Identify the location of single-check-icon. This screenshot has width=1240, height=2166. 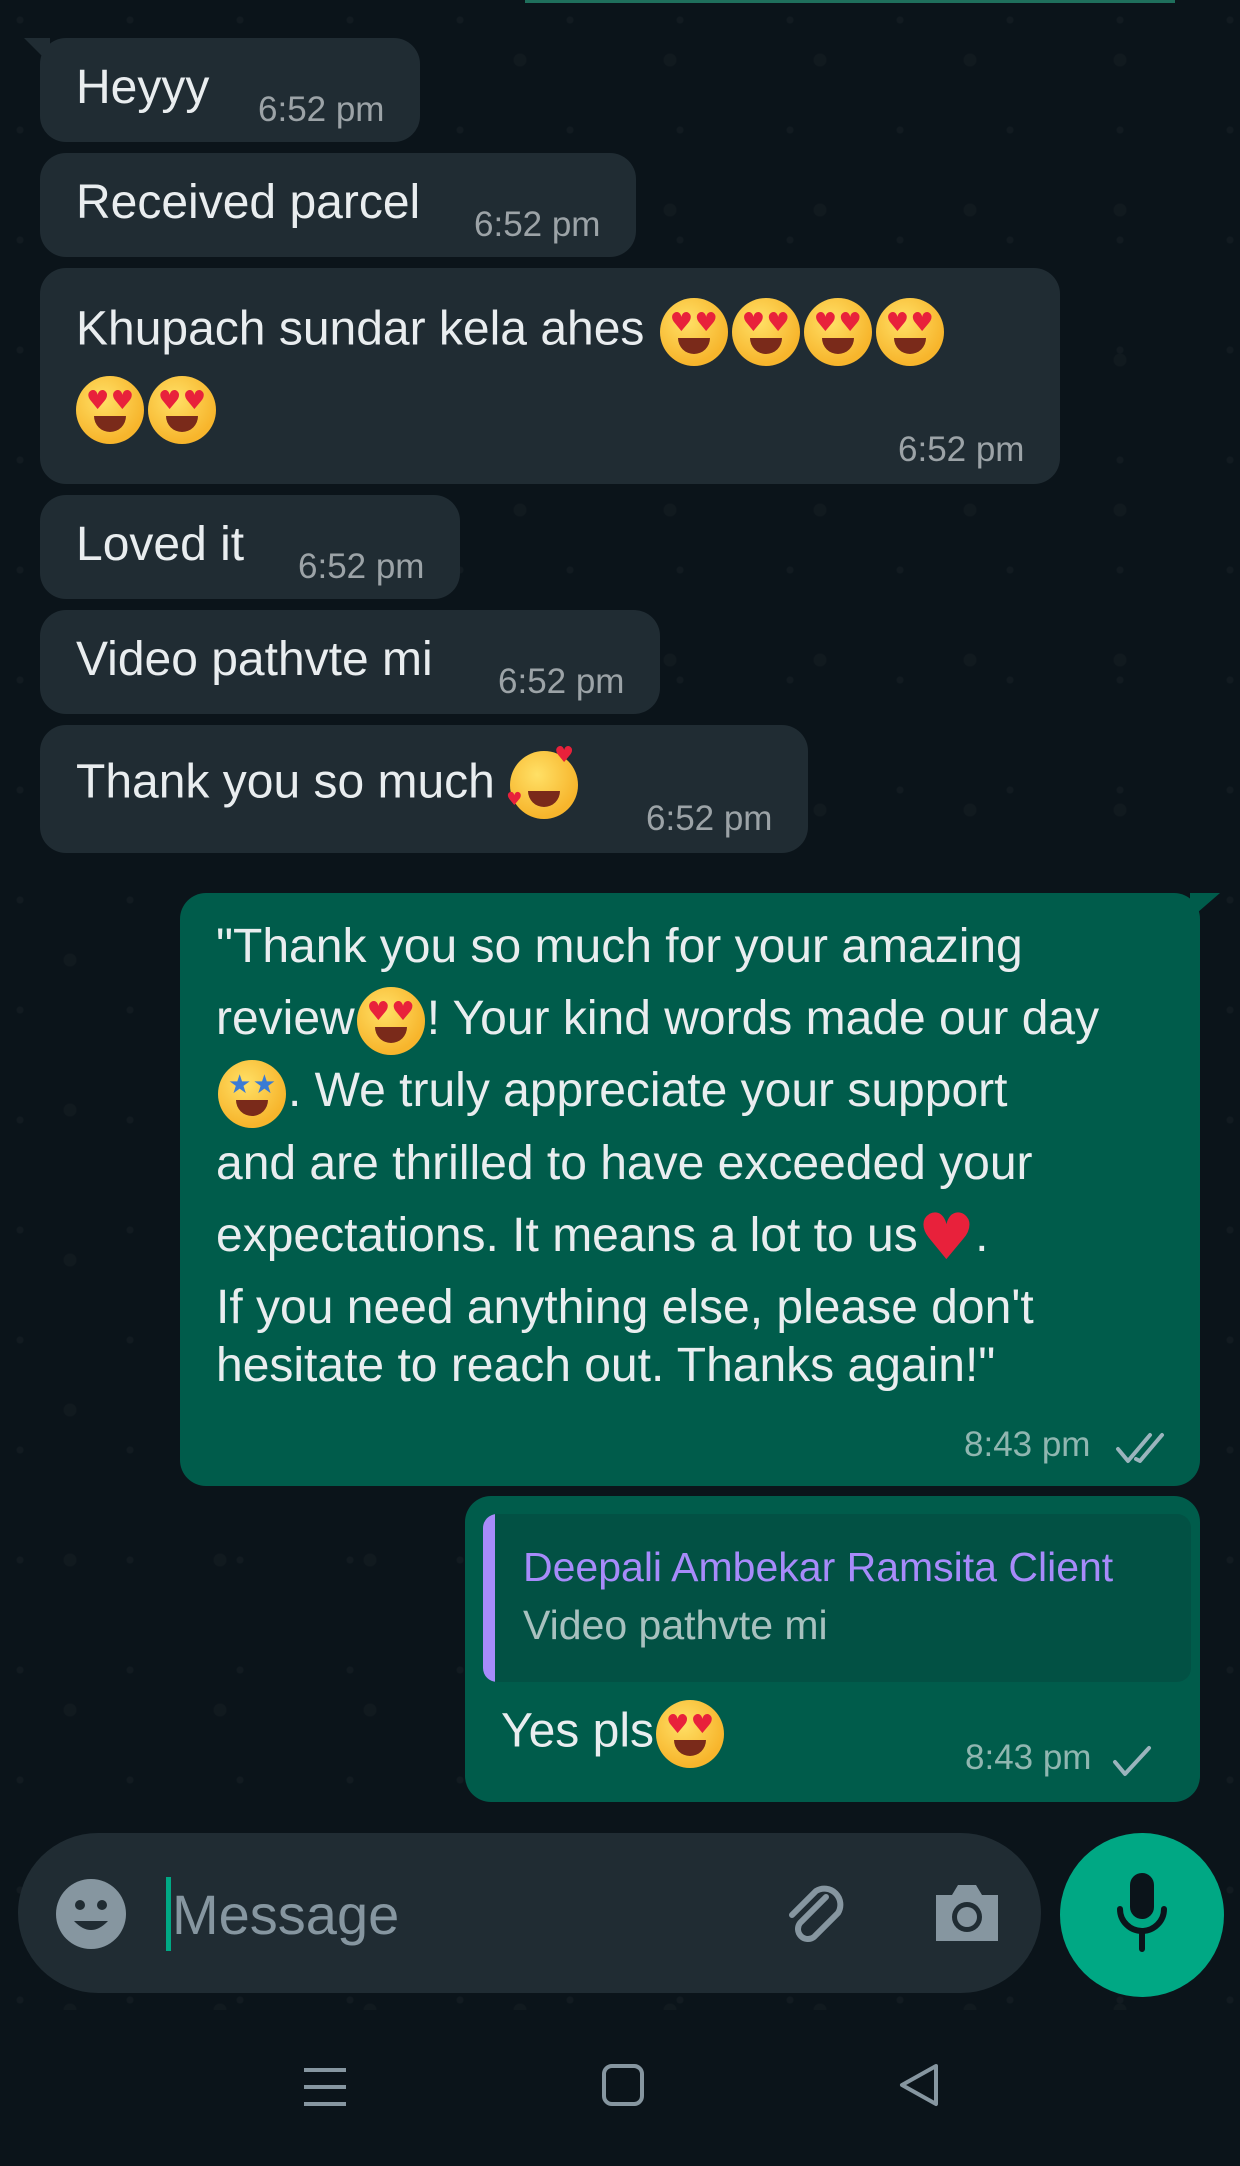
(1132, 1761).